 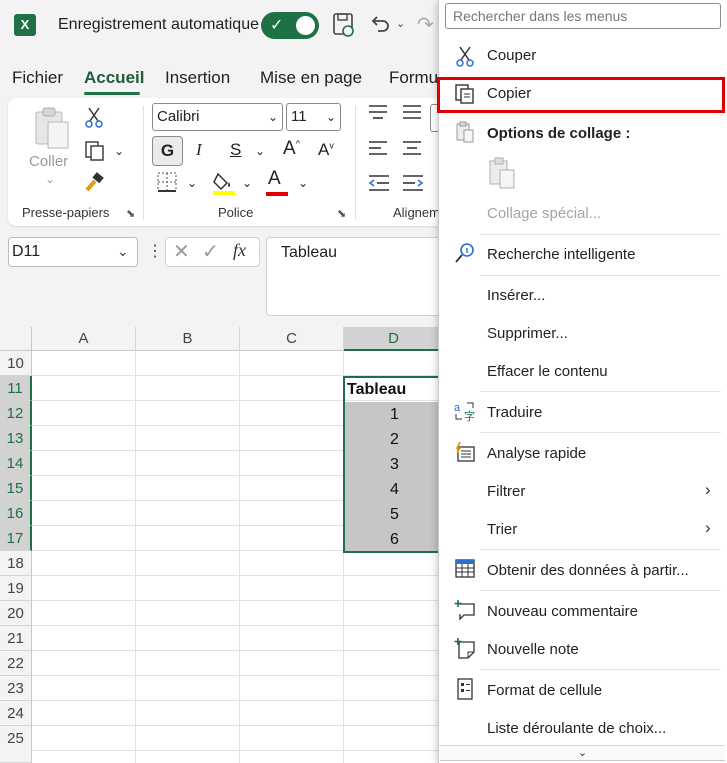 I want to click on row-header: 17, so click(x=16, y=538).